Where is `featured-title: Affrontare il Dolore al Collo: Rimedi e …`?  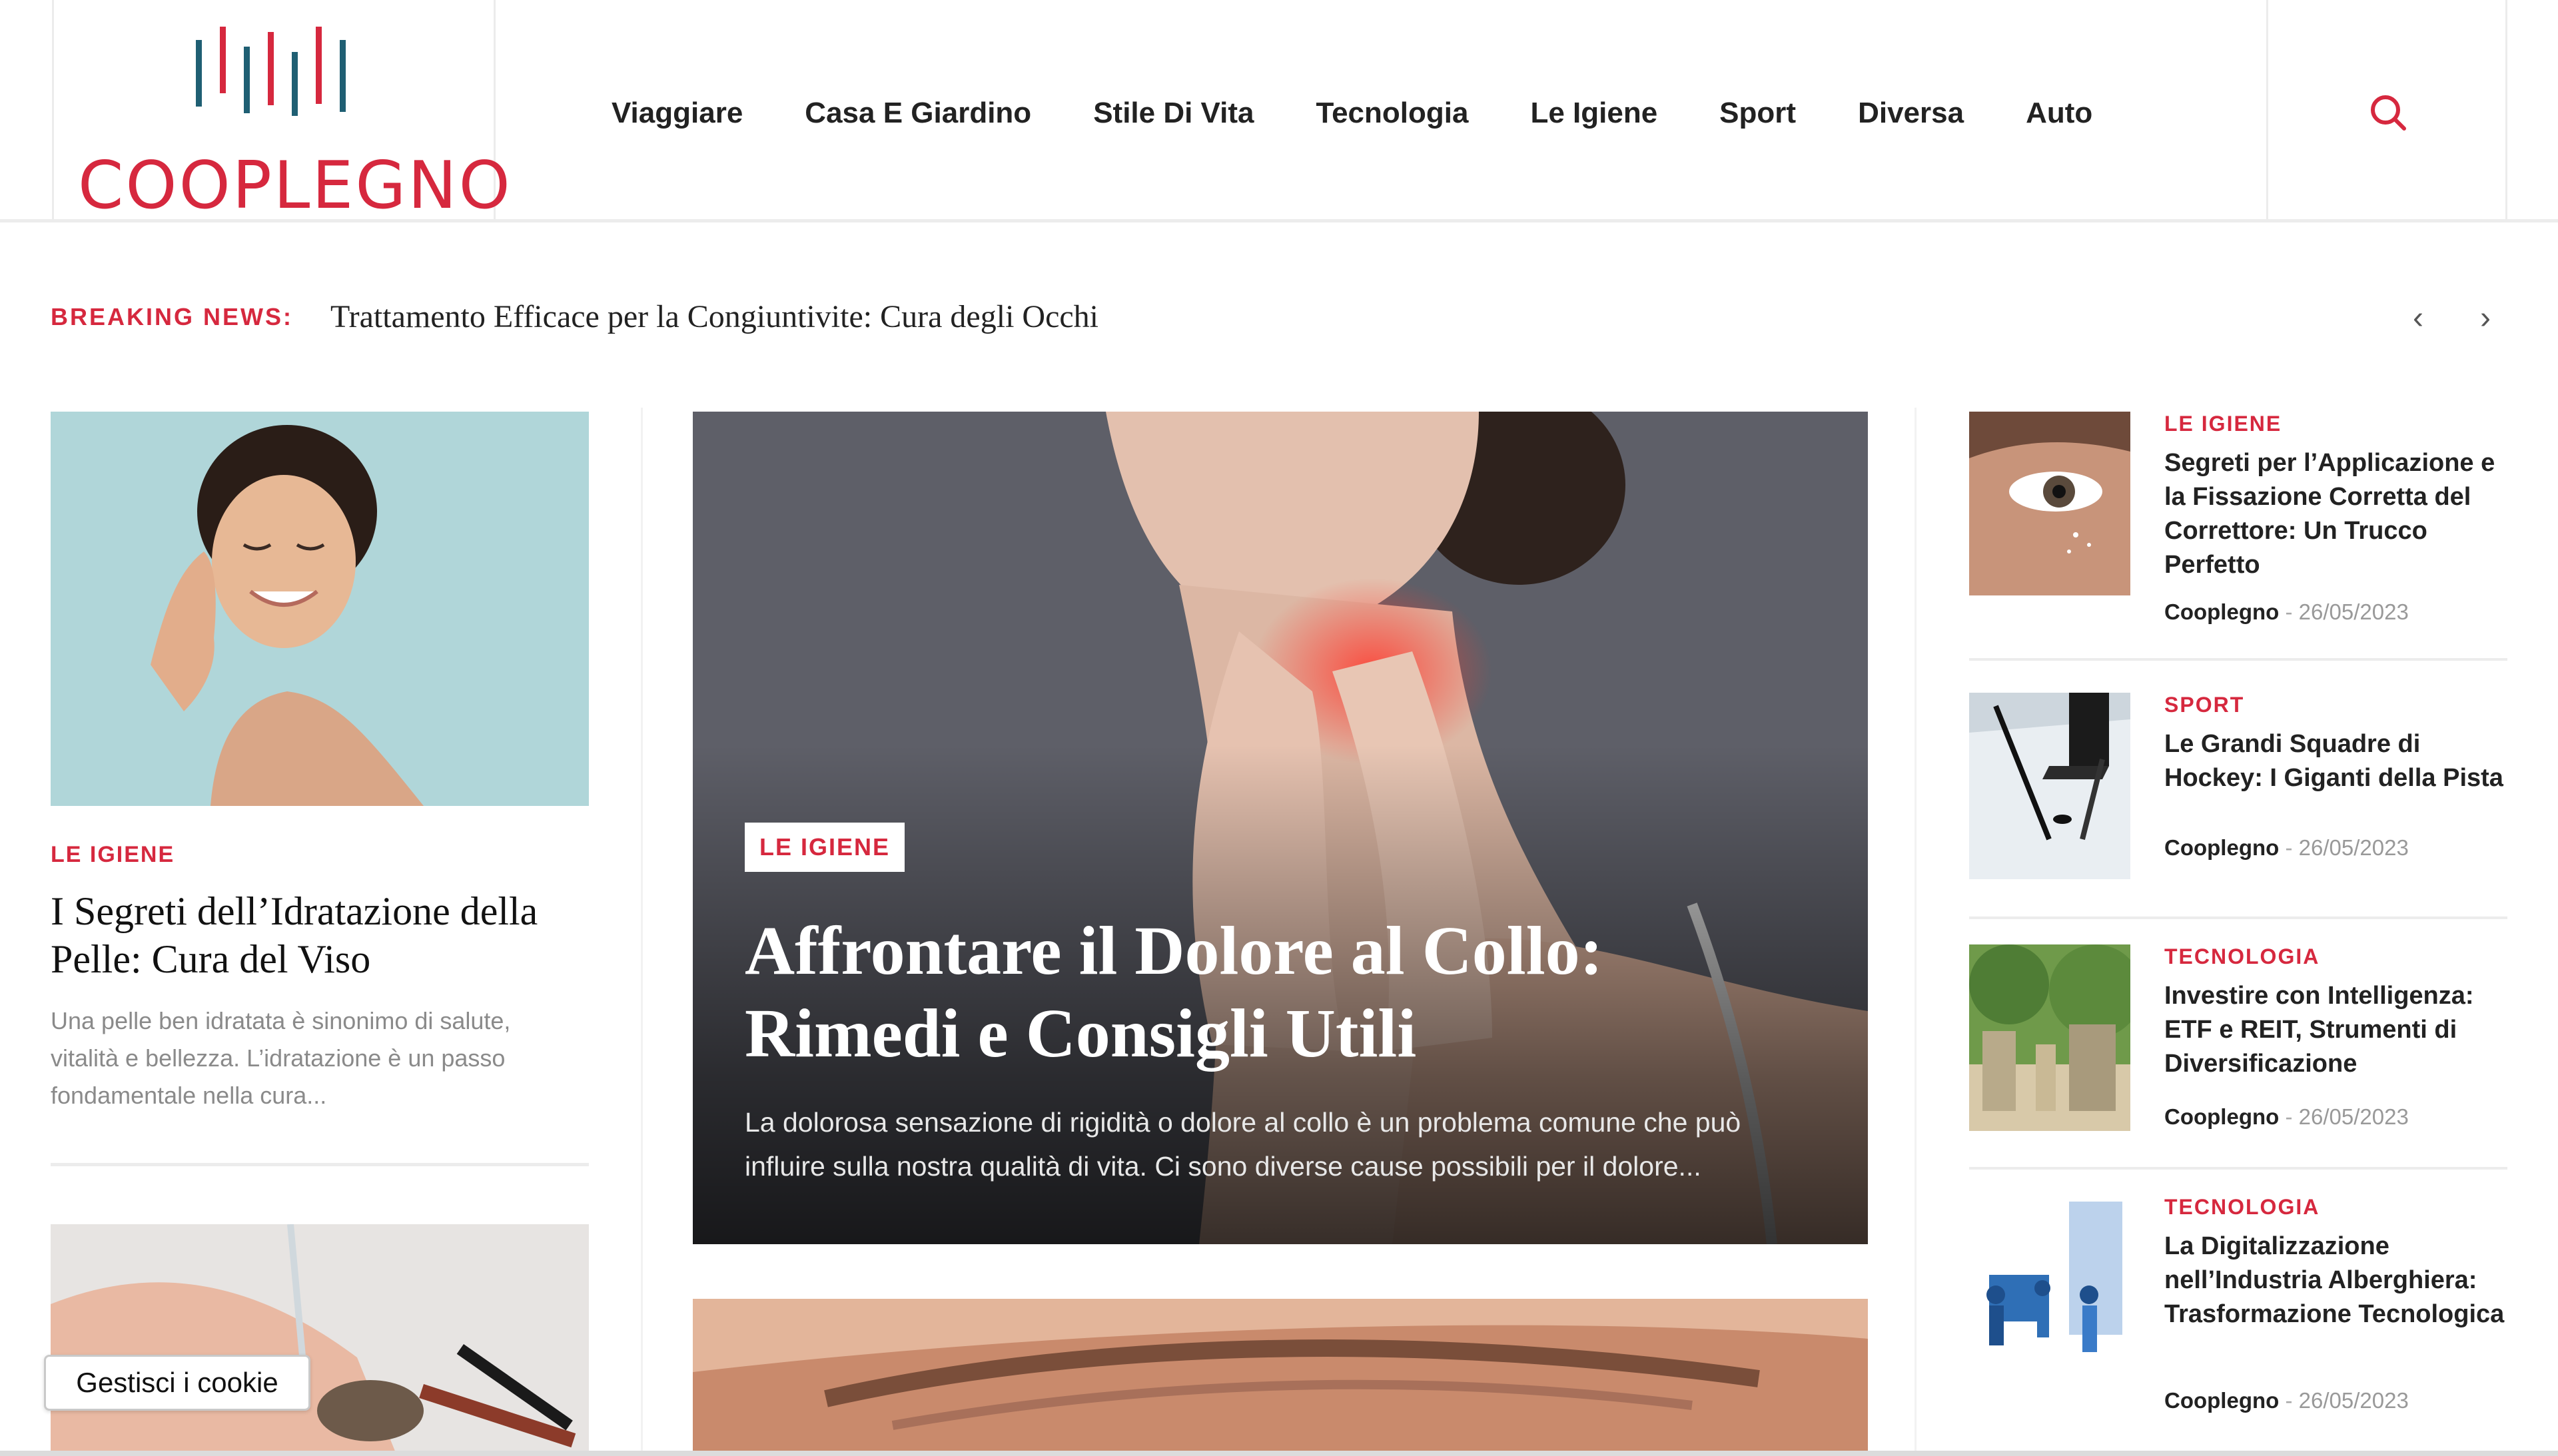 featured-title: Affrontare il Dolore al Collo: Rimedi e … is located at coordinates (1278, 992).